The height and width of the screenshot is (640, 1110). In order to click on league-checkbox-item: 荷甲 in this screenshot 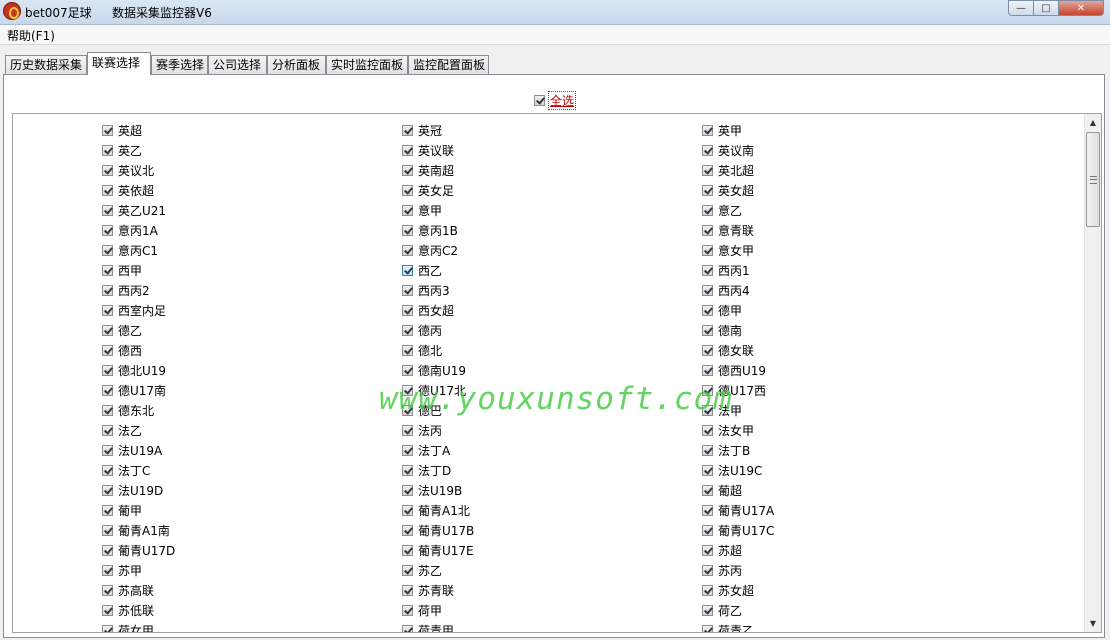, I will do `click(438, 610)`.